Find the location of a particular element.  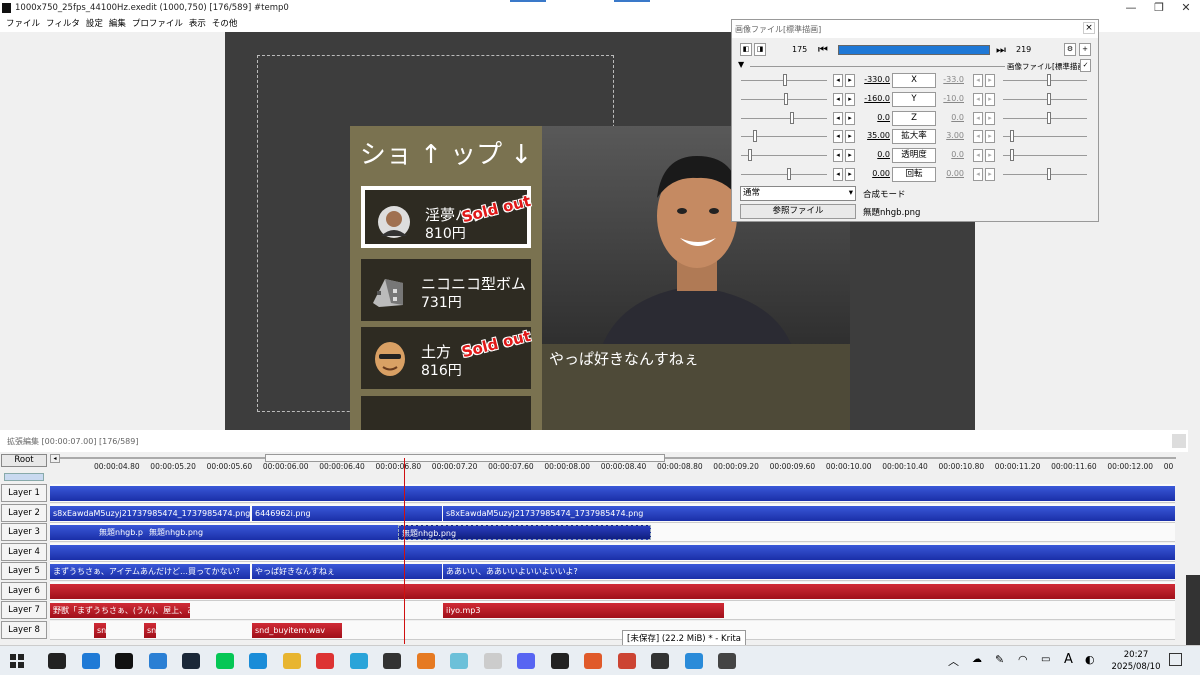

blend-select: 通常 ▾ is located at coordinates (798, 193).